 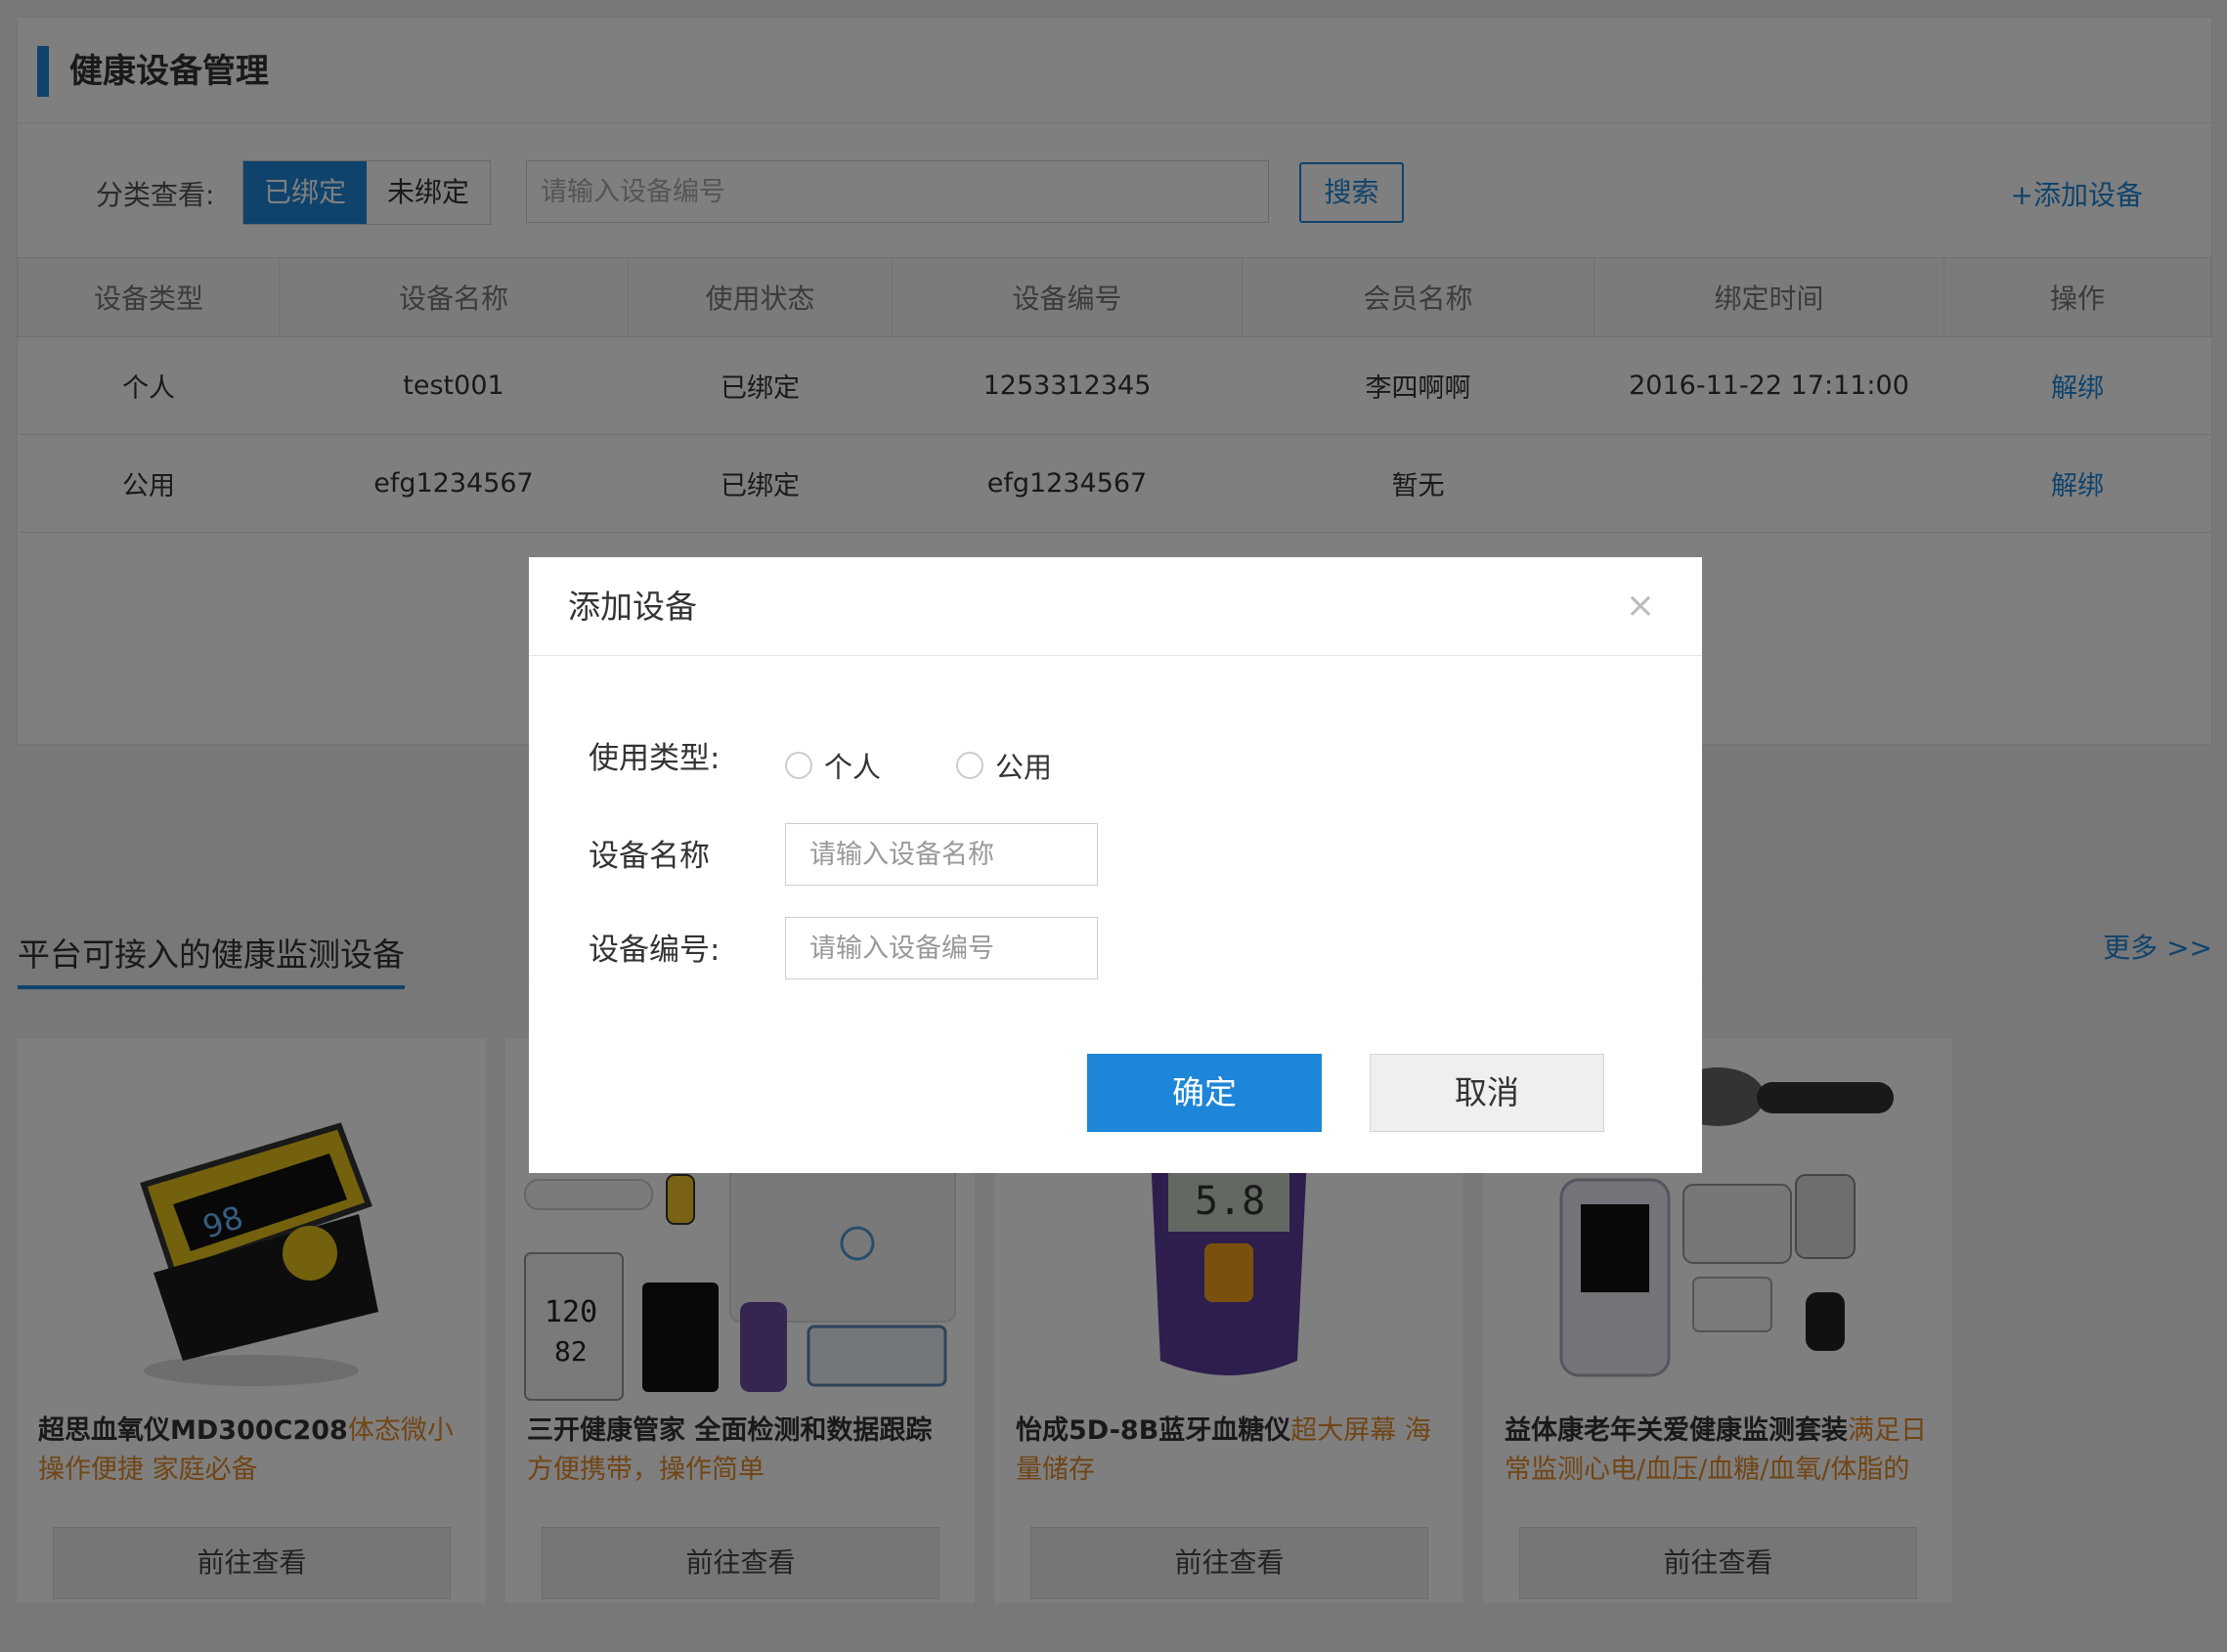 I want to click on confirm-button: 确定, so click(x=1204, y=1093).